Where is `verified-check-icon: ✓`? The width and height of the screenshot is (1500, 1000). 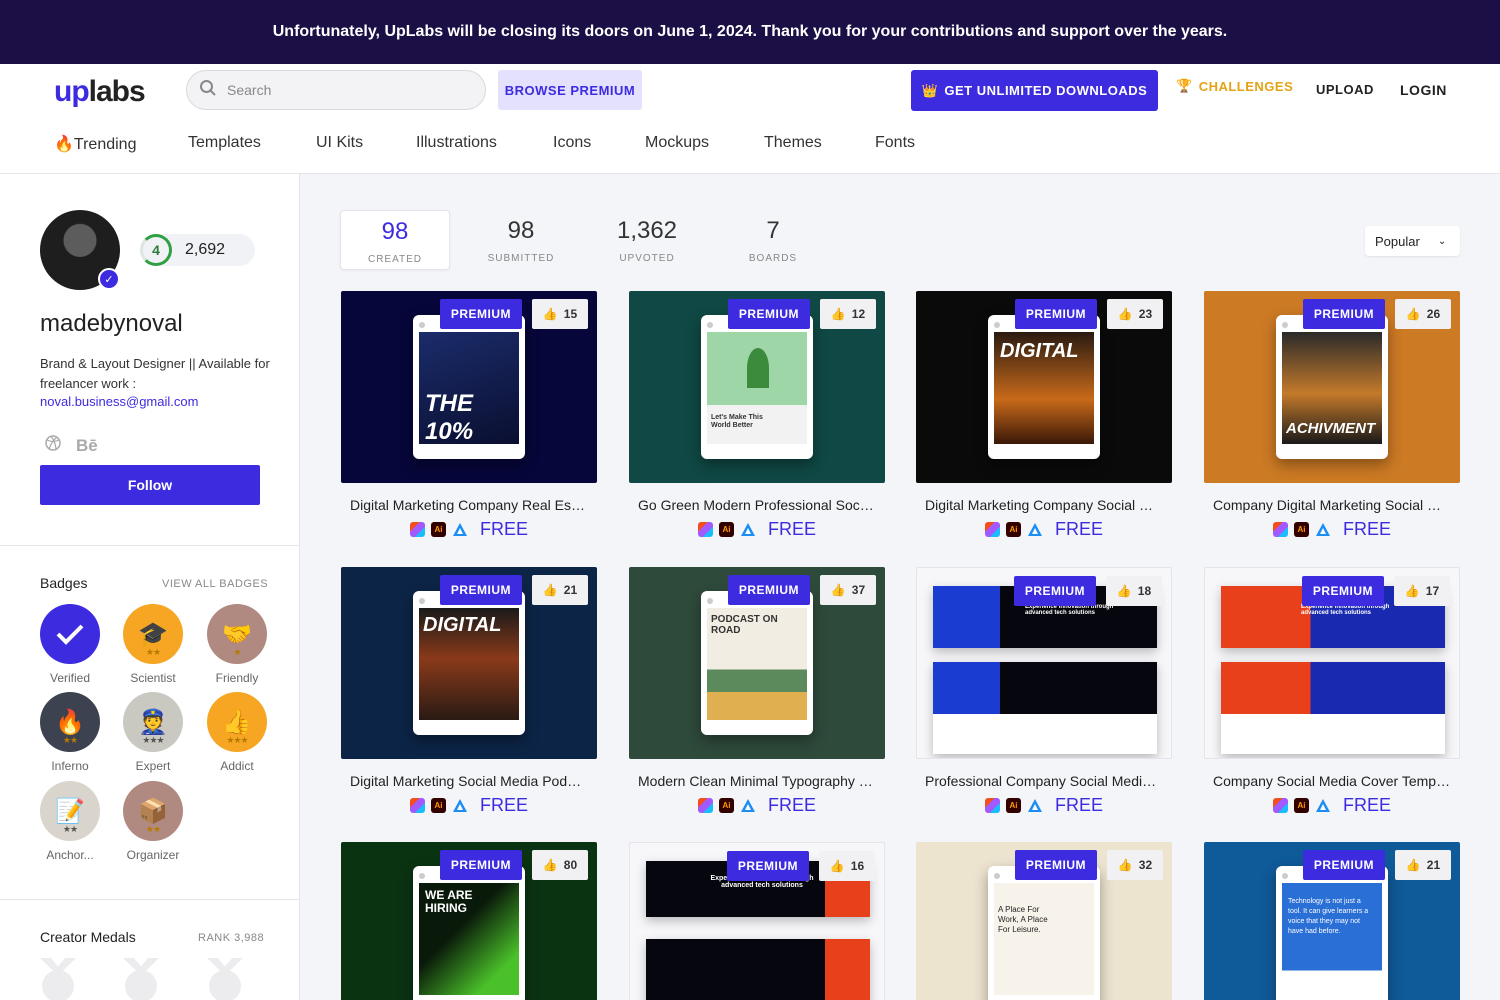 verified-check-icon: ✓ is located at coordinates (109, 279).